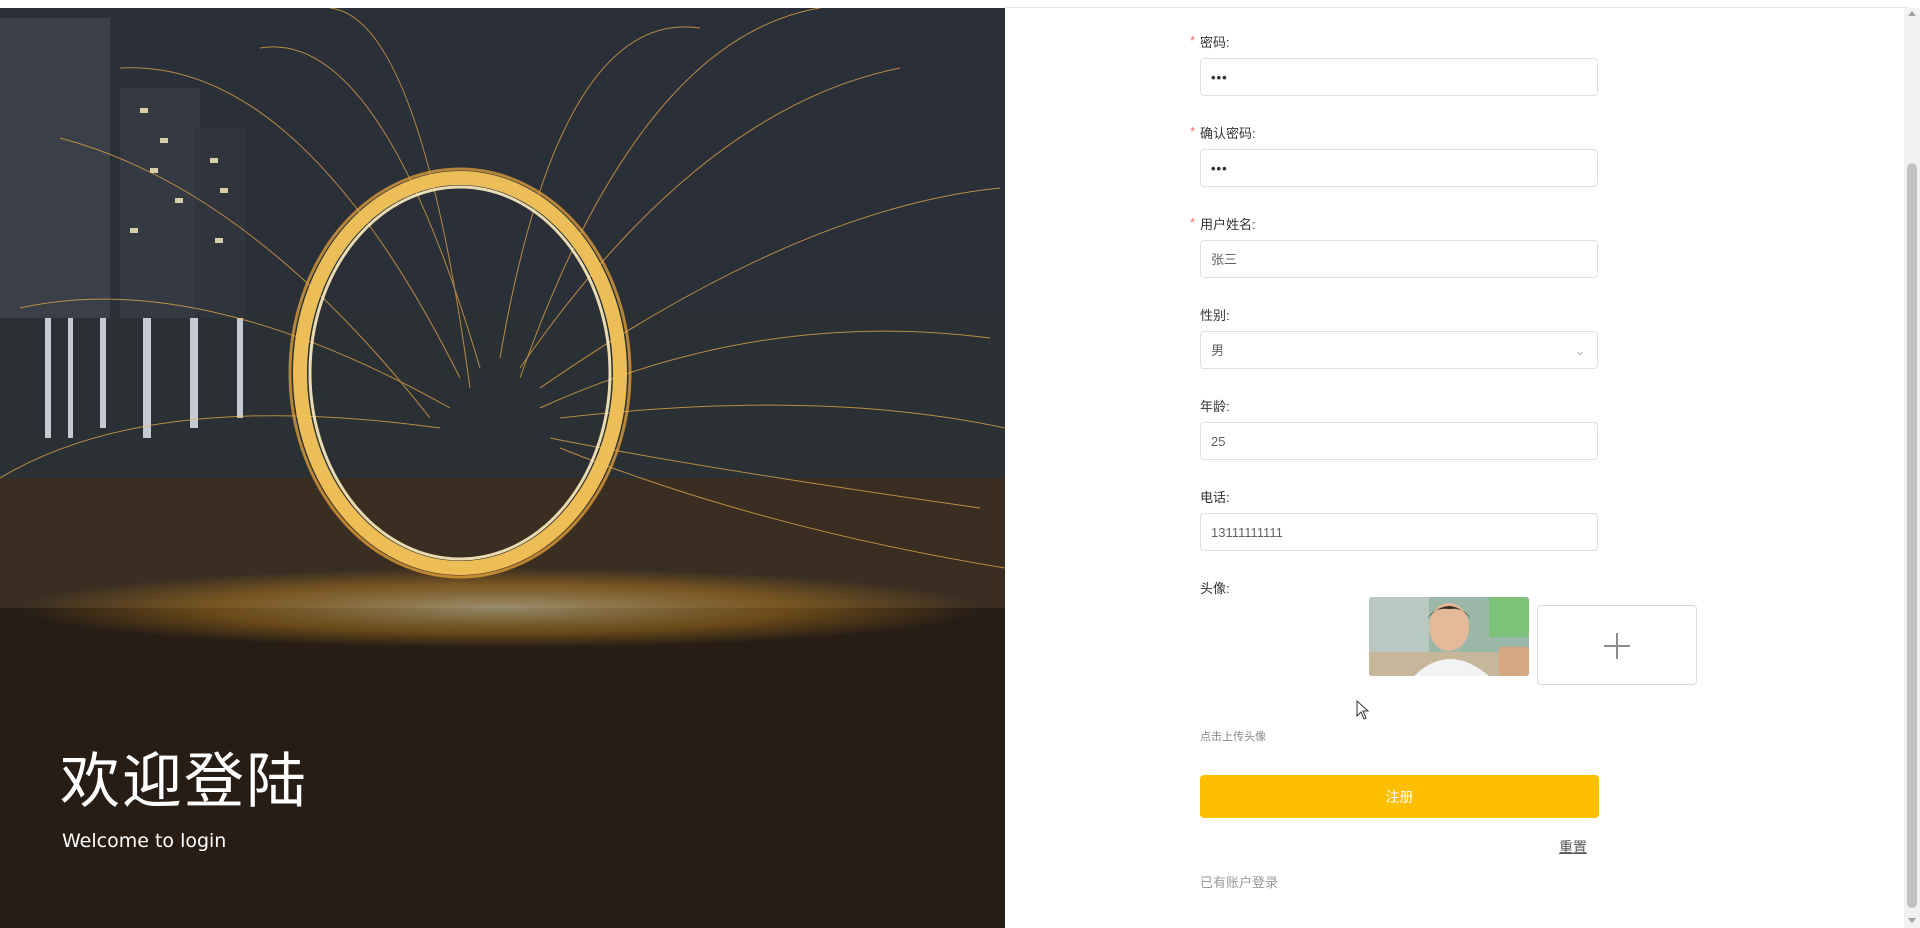 The width and height of the screenshot is (1920, 928). I want to click on hero-subtitle: Welcome to login, so click(144, 841).